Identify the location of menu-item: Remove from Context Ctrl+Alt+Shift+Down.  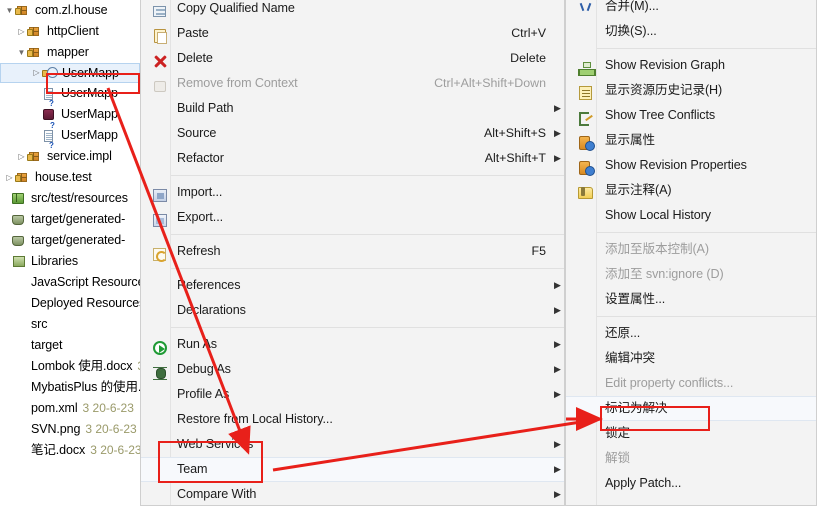
(352, 83).